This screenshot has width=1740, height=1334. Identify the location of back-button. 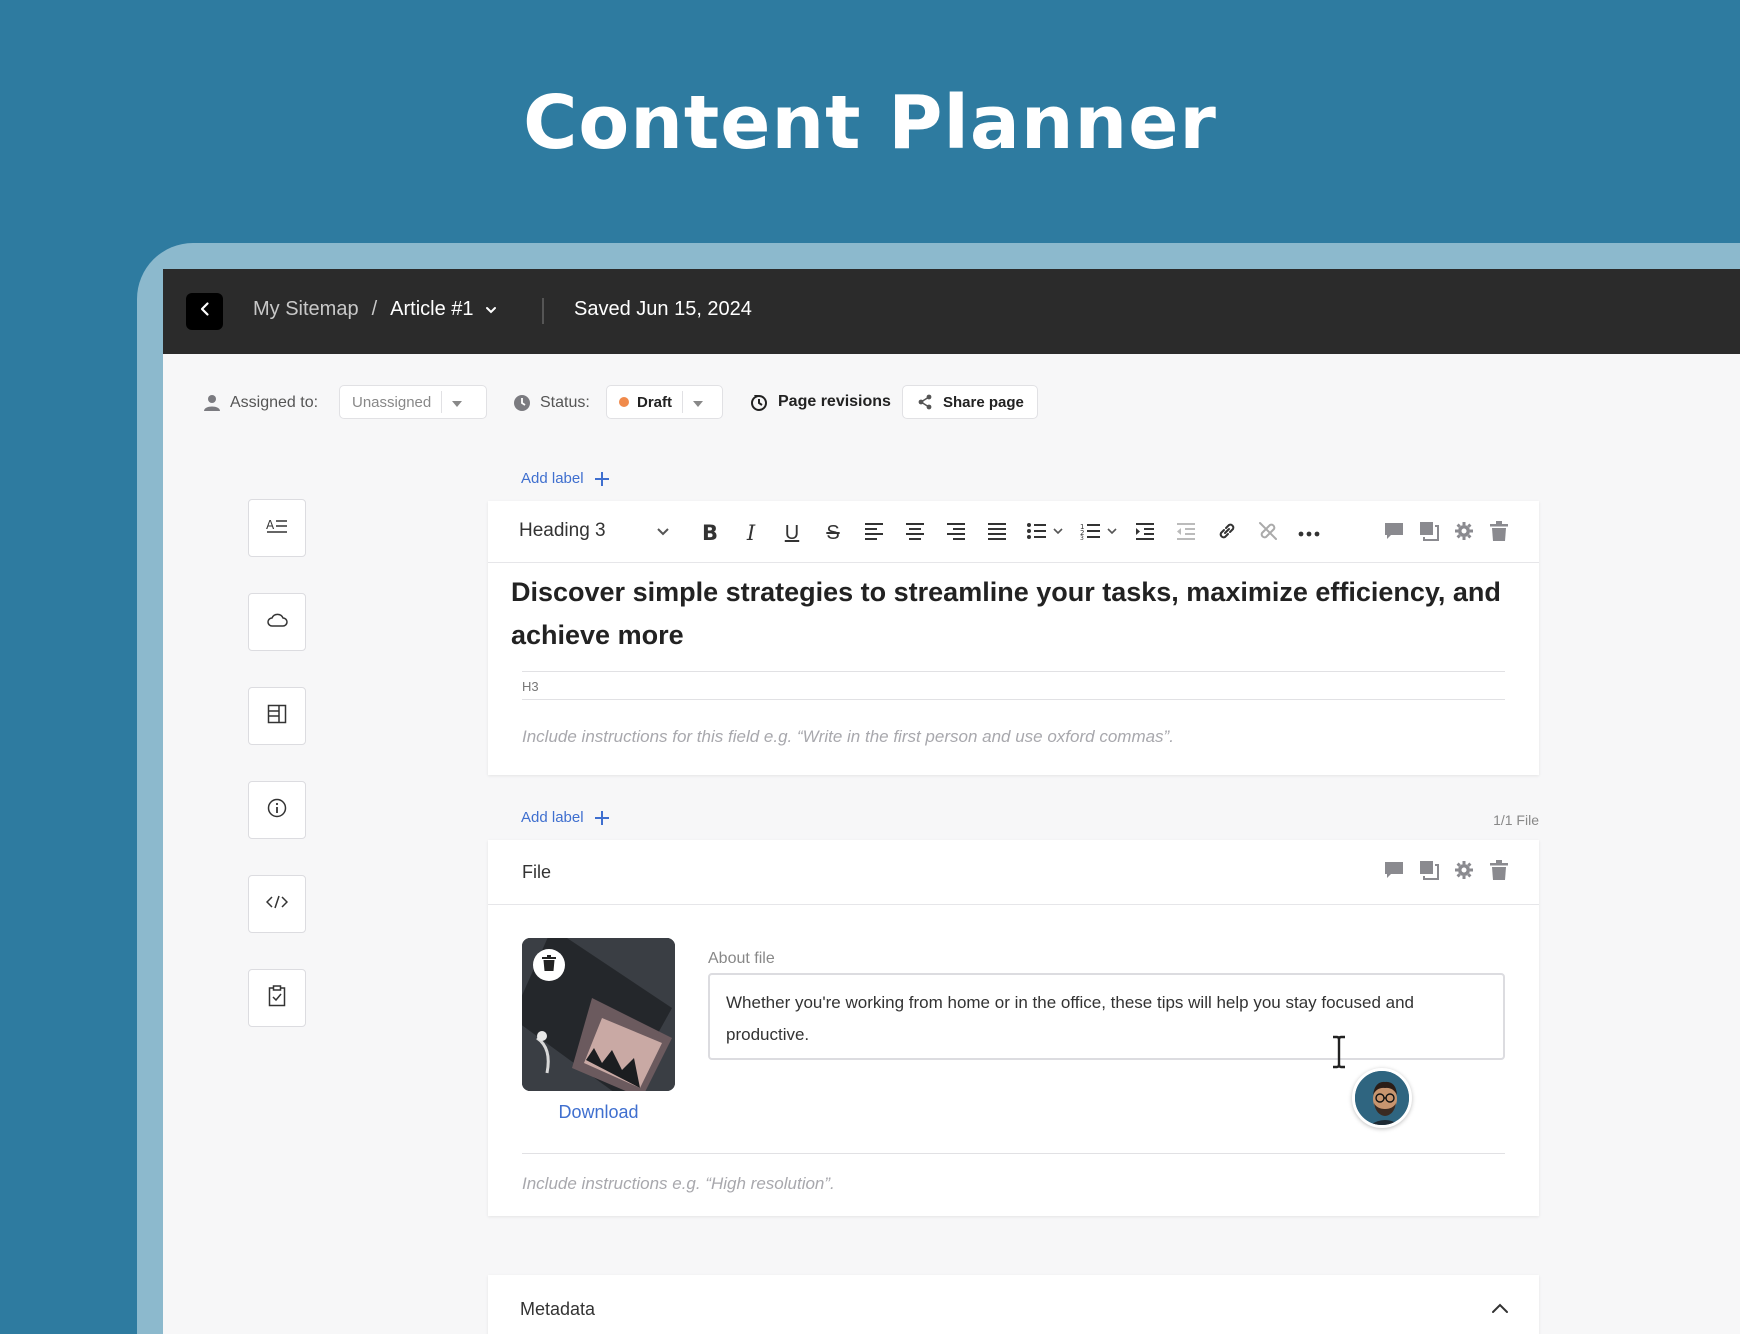
(204, 311).